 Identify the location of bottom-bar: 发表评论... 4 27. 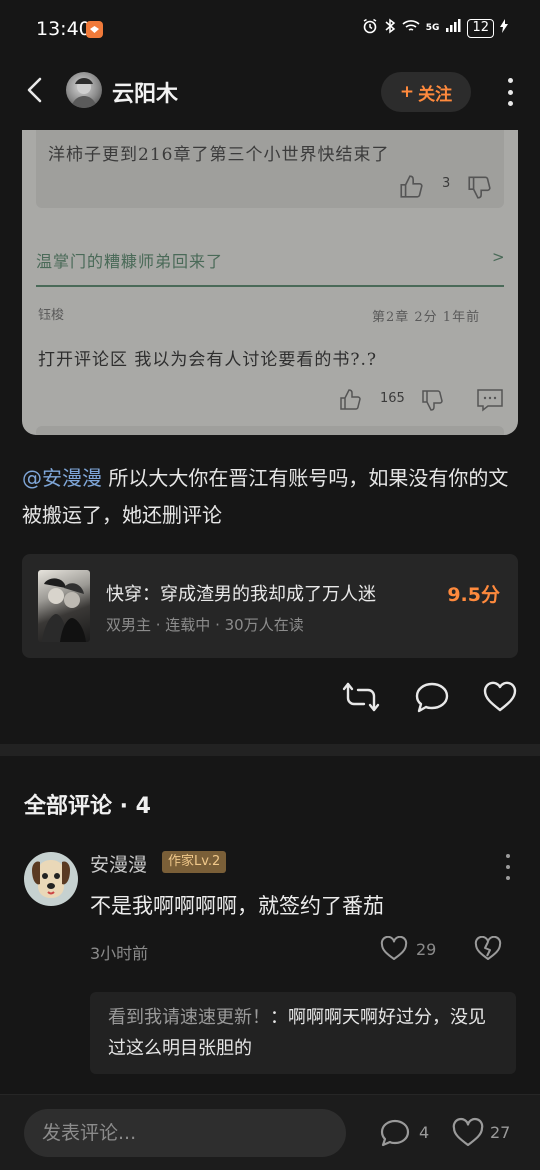
(270, 1132).